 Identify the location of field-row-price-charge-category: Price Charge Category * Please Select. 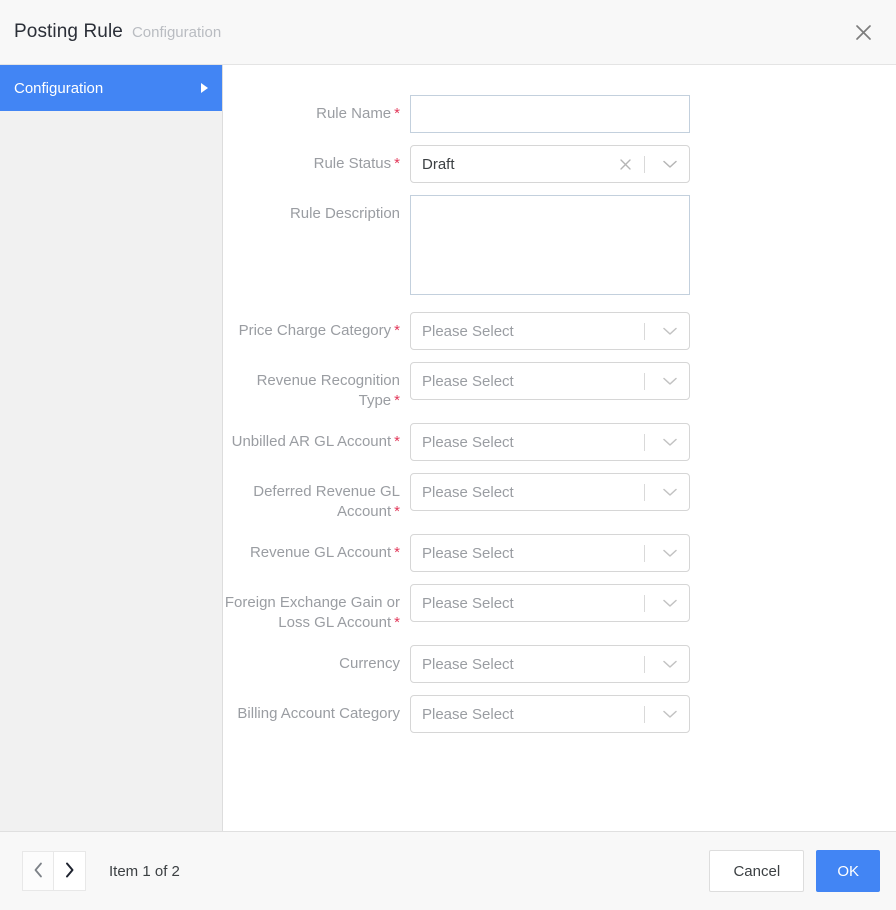
(559, 331).